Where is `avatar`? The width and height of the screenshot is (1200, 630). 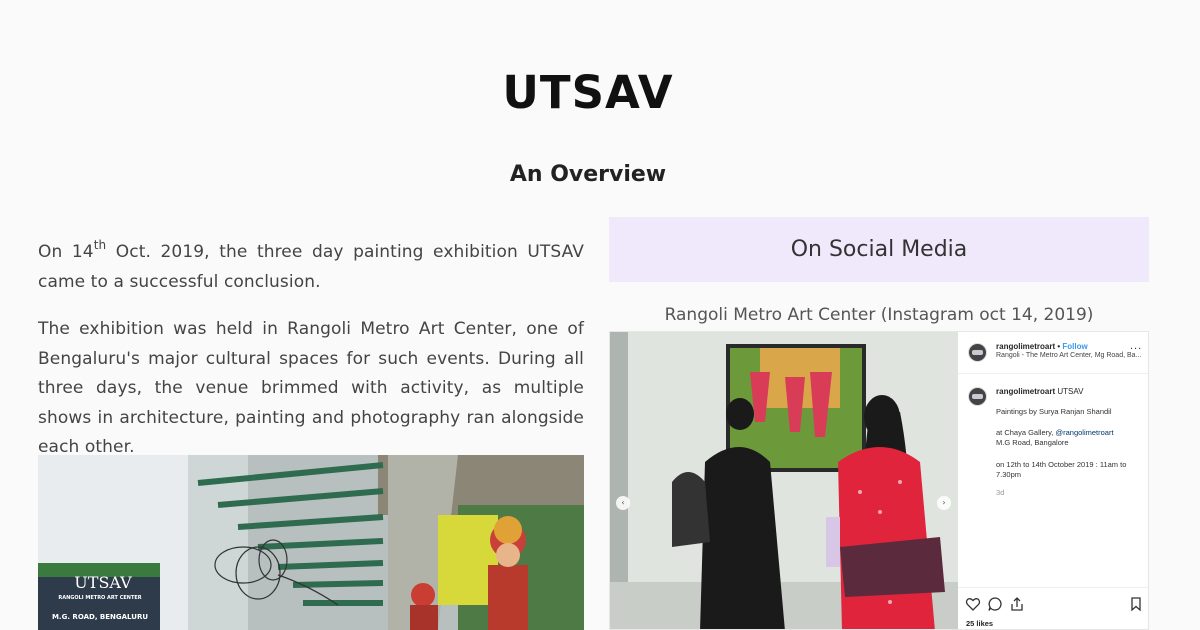 avatar is located at coordinates (977, 352).